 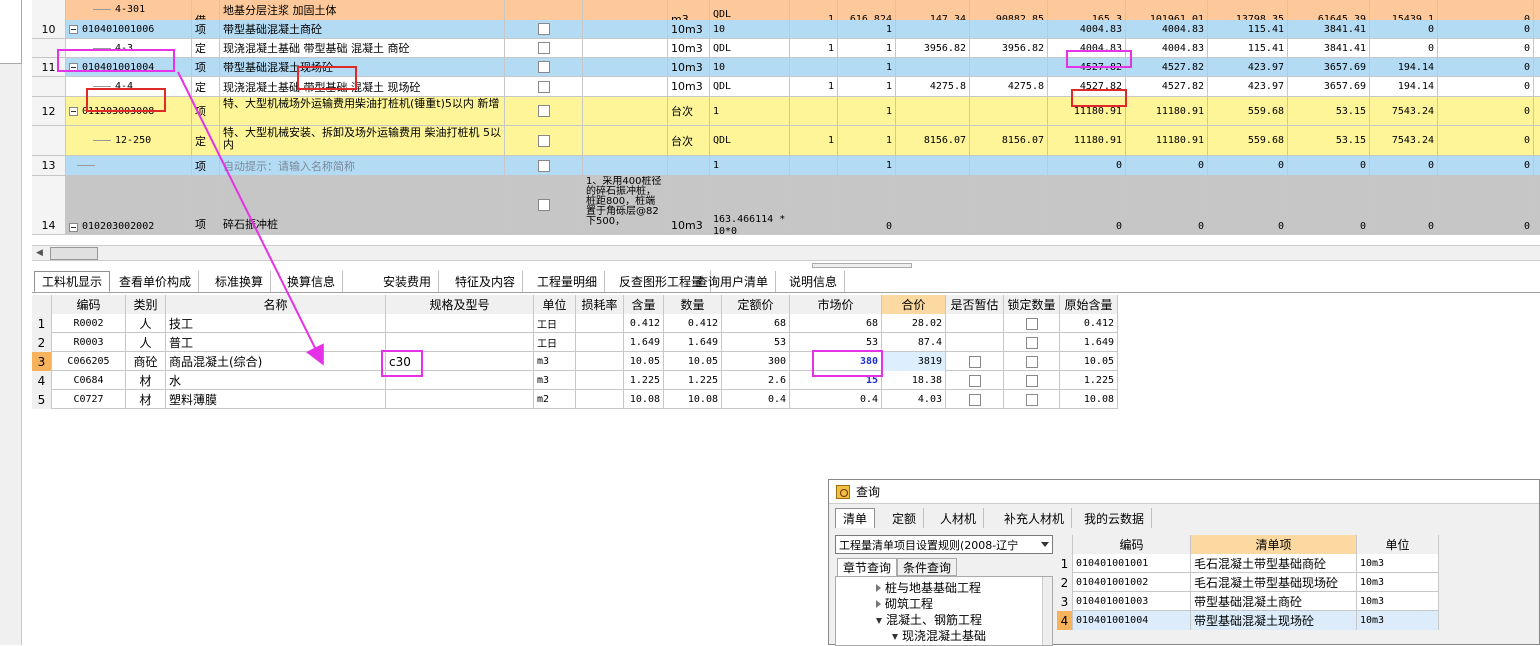 I want to click on resource-row: 4 C0684 材水 m3 1.225 1.225 2.6 15 18.38 1.225, so click(x=575, y=380).